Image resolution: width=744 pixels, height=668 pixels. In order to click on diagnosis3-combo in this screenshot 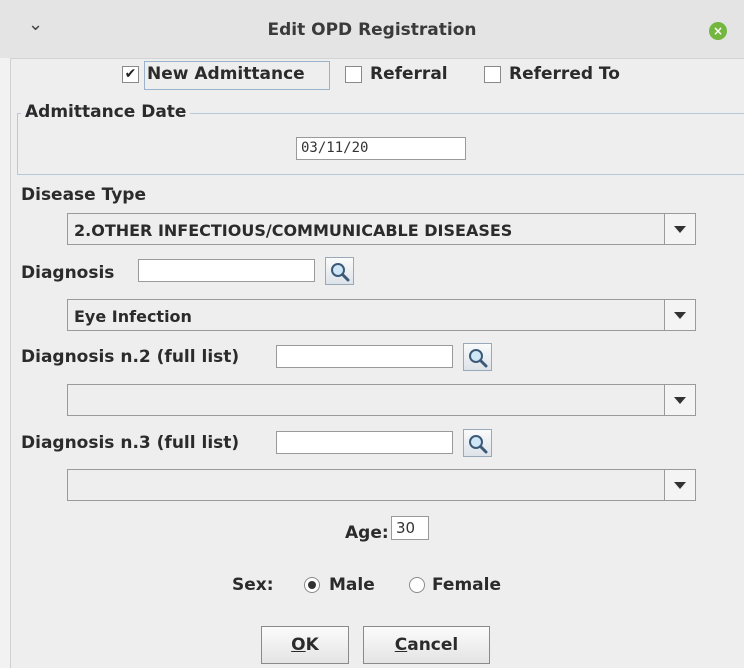, I will do `click(381, 485)`.